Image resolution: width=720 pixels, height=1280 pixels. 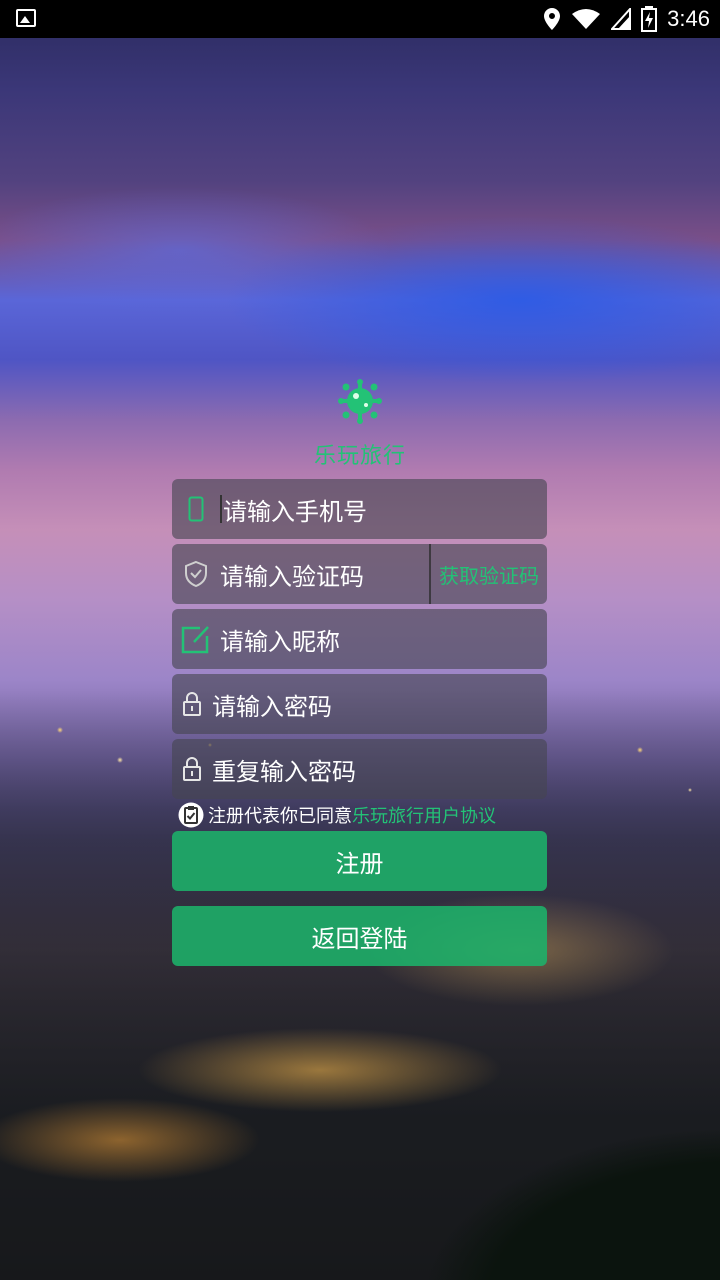 I want to click on verification-code-field: 请输入验证码 获取验证码, so click(x=359, y=574).